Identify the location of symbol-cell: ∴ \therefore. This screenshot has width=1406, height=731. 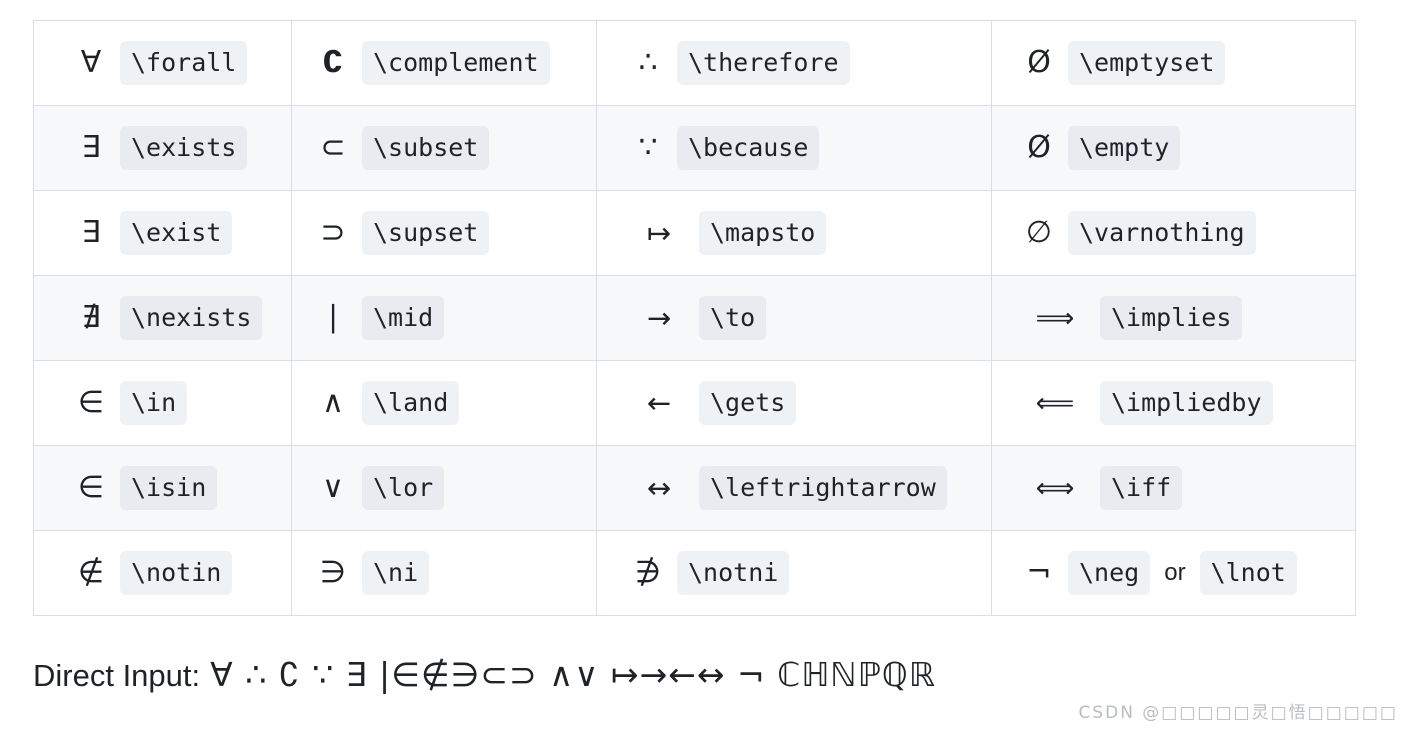
(794, 63).